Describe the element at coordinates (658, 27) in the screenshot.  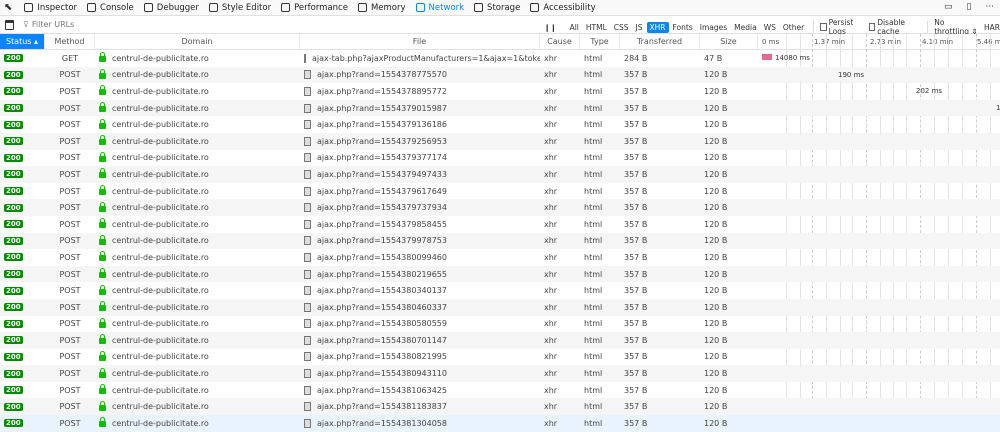
I see `filter-type-xhr: XHR` at that location.